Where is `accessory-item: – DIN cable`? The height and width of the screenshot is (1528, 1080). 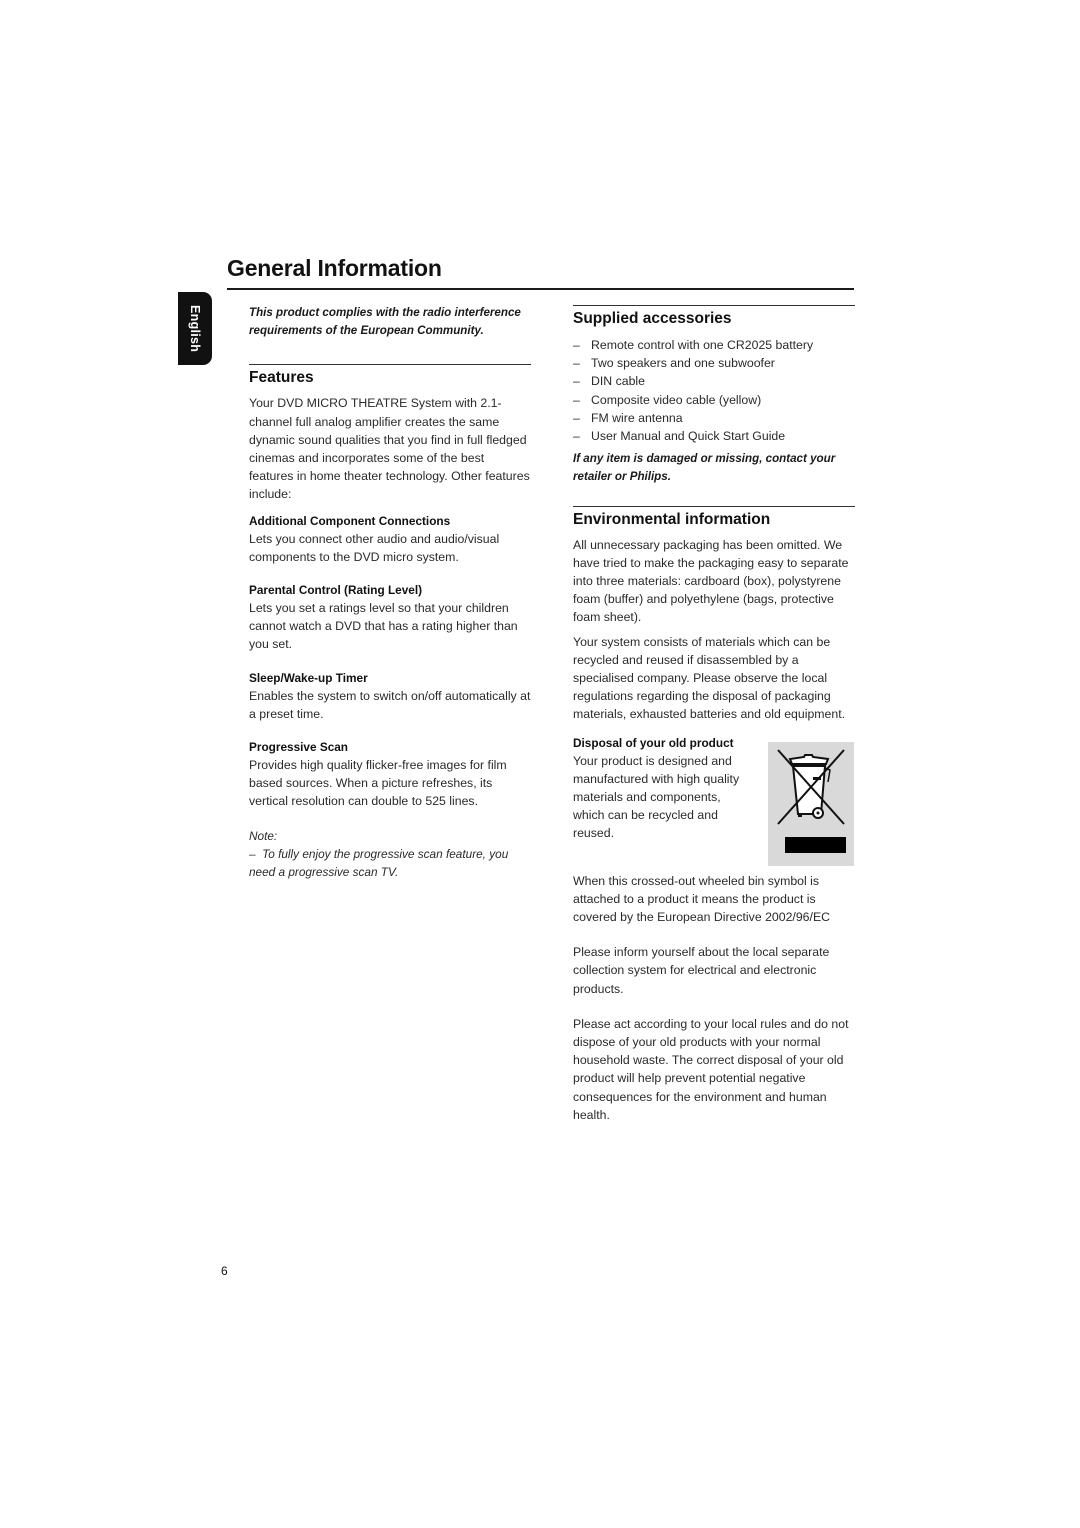
accessory-item: – DIN cable is located at coordinates (609, 381).